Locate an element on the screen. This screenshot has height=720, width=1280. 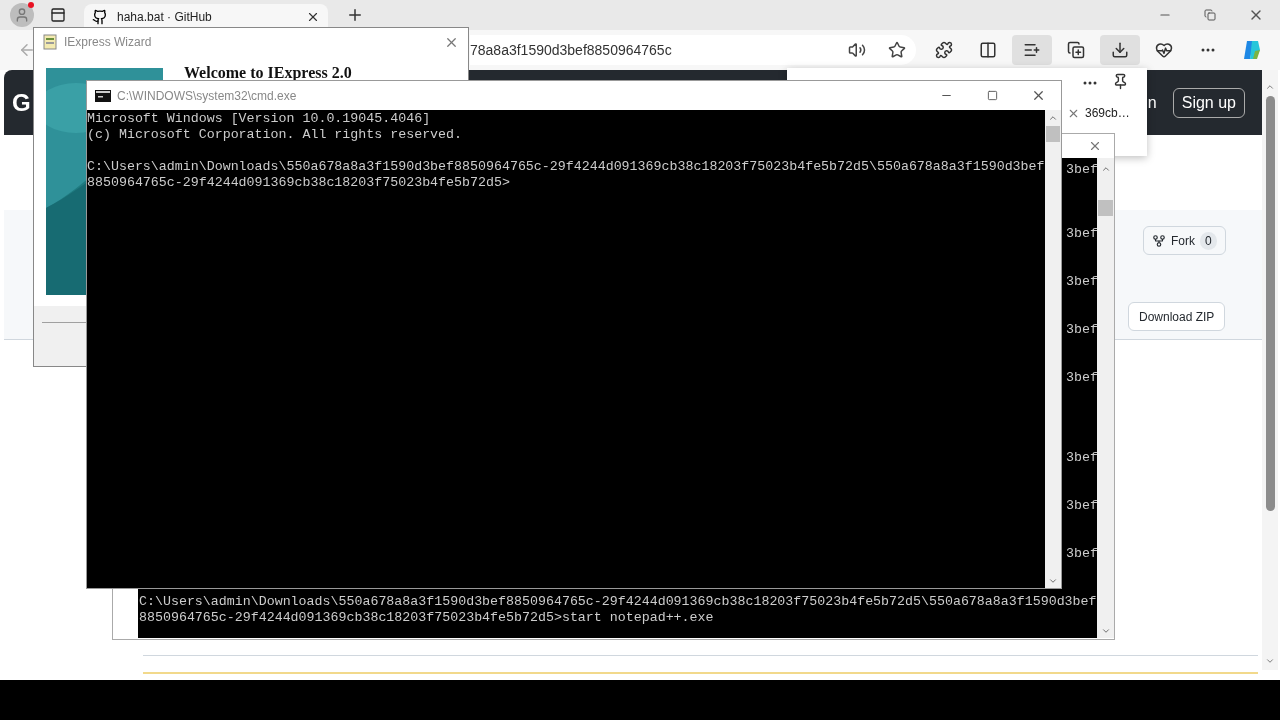
console-line: (c) Microsoft Corporation. All rights reserved. is located at coordinates (275, 135).